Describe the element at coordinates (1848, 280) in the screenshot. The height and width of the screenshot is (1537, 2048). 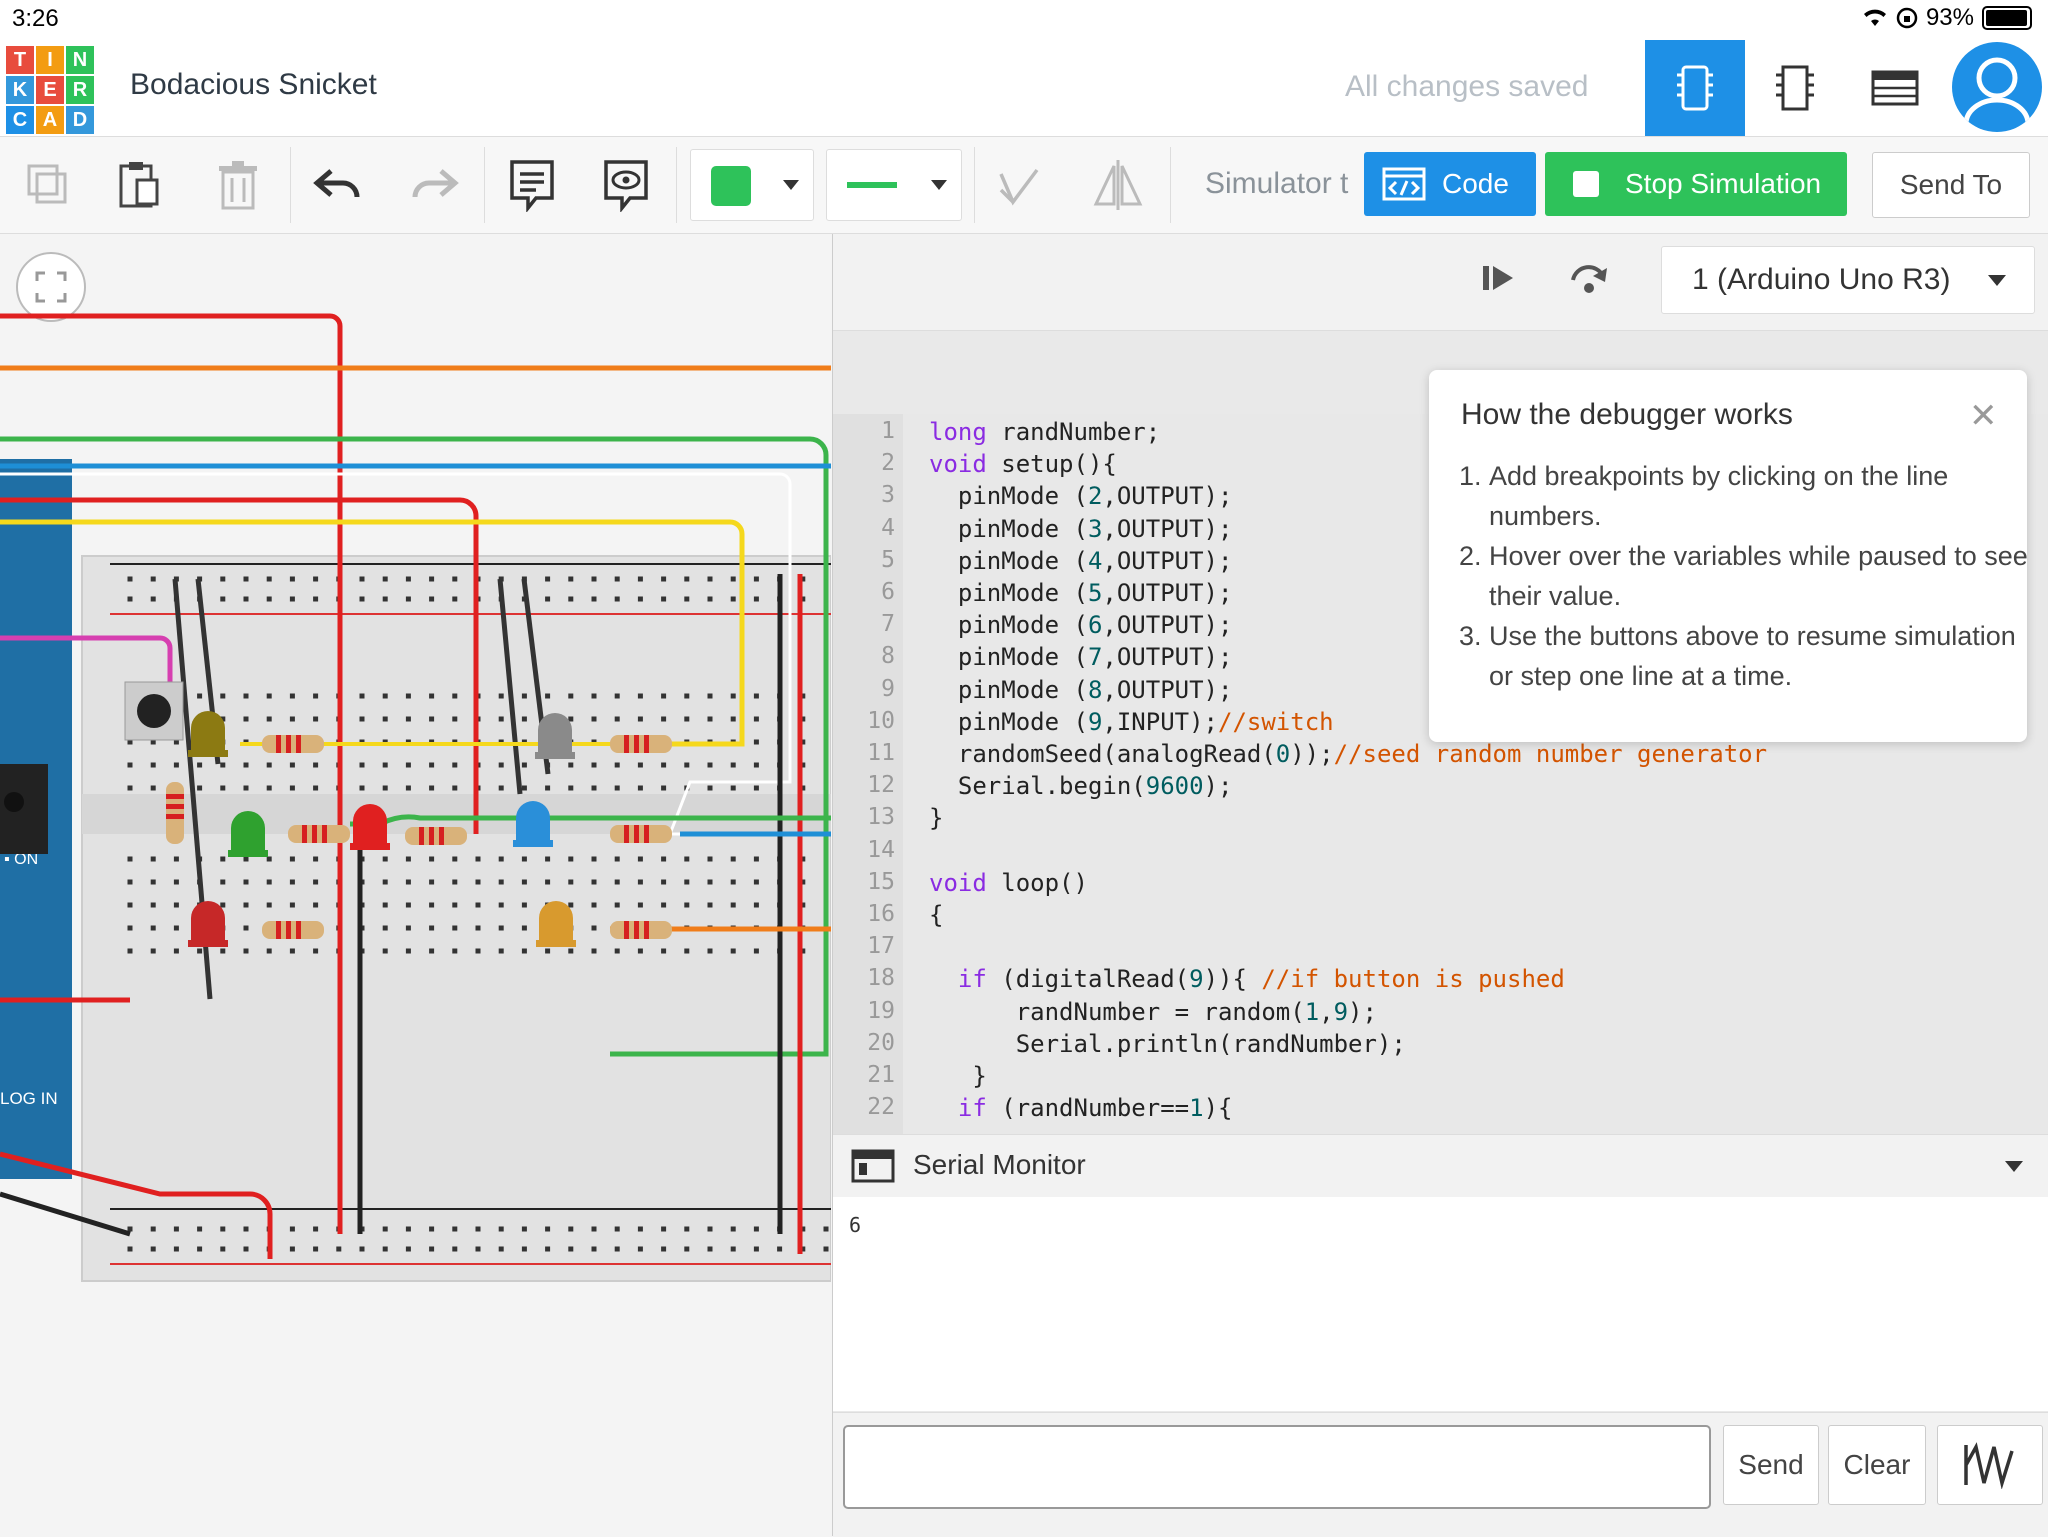
I see `device-selector: 1 (Arduino Uno R3)` at that location.